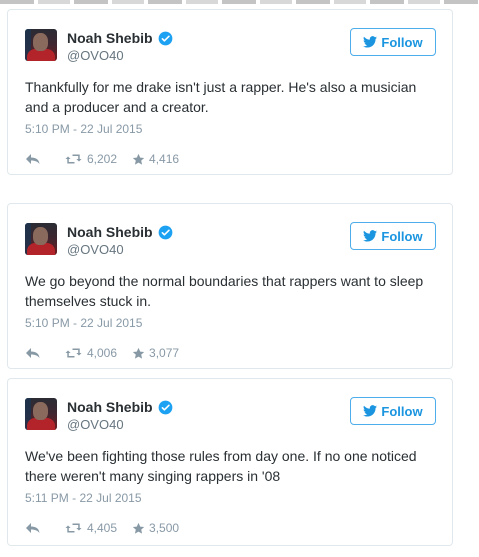 The width and height of the screenshot is (479, 557). I want to click on tweet-actions: 4,405 3,500, so click(102, 528).